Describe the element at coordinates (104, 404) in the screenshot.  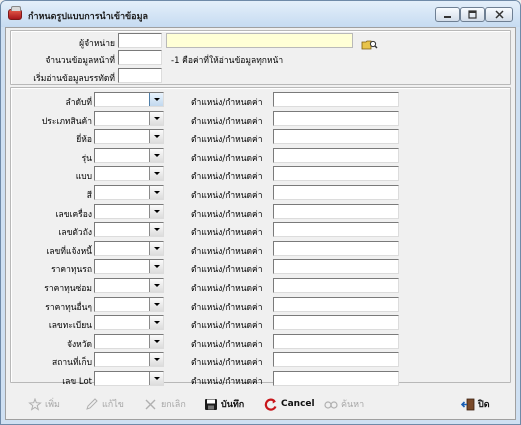
I see `edit-button: แก้ไข` at that location.